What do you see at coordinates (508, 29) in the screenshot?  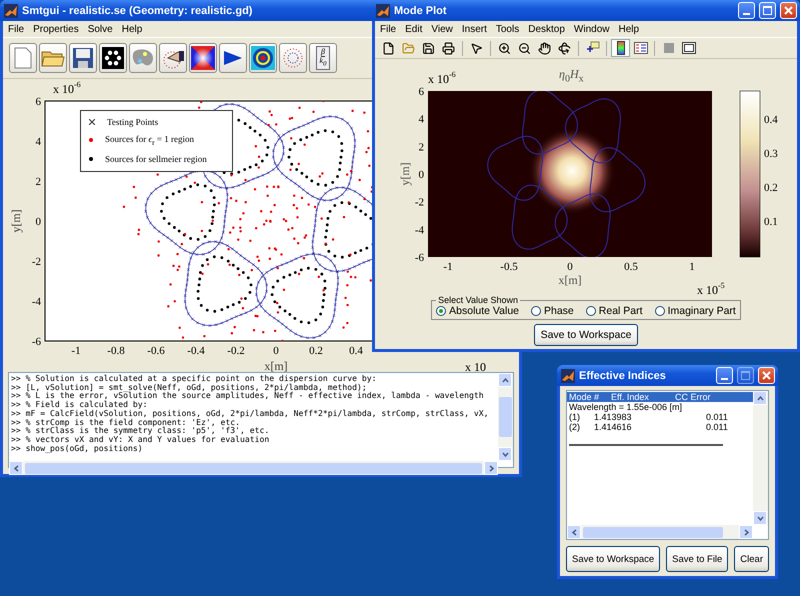 I see `menu-item: Tools` at bounding box center [508, 29].